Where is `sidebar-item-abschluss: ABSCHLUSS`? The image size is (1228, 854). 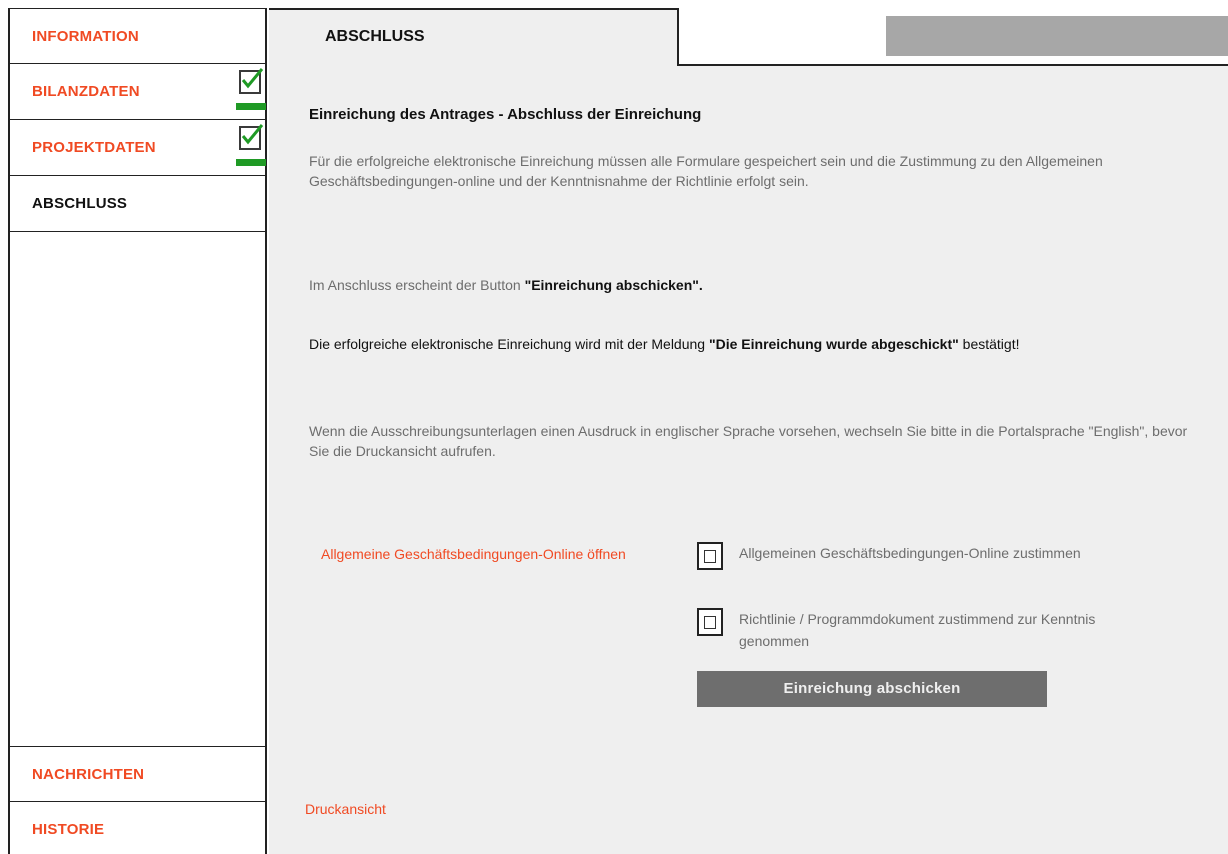 sidebar-item-abschluss: ABSCHLUSS is located at coordinates (138, 204).